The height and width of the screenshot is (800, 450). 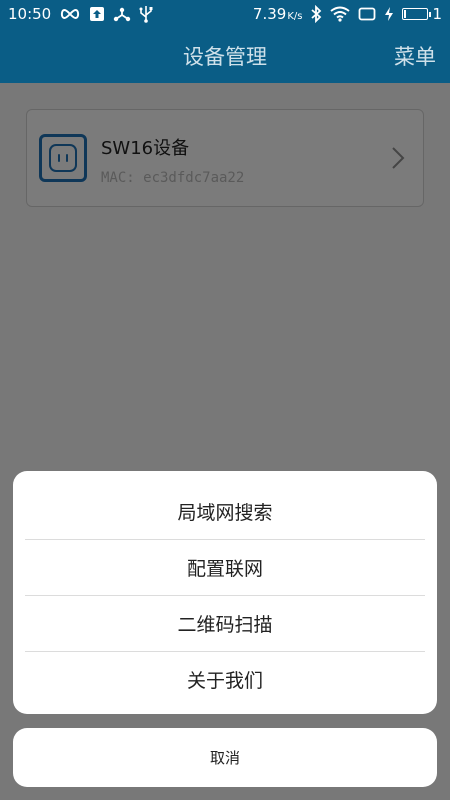 I want to click on screen-icon, so click(x=367, y=14).